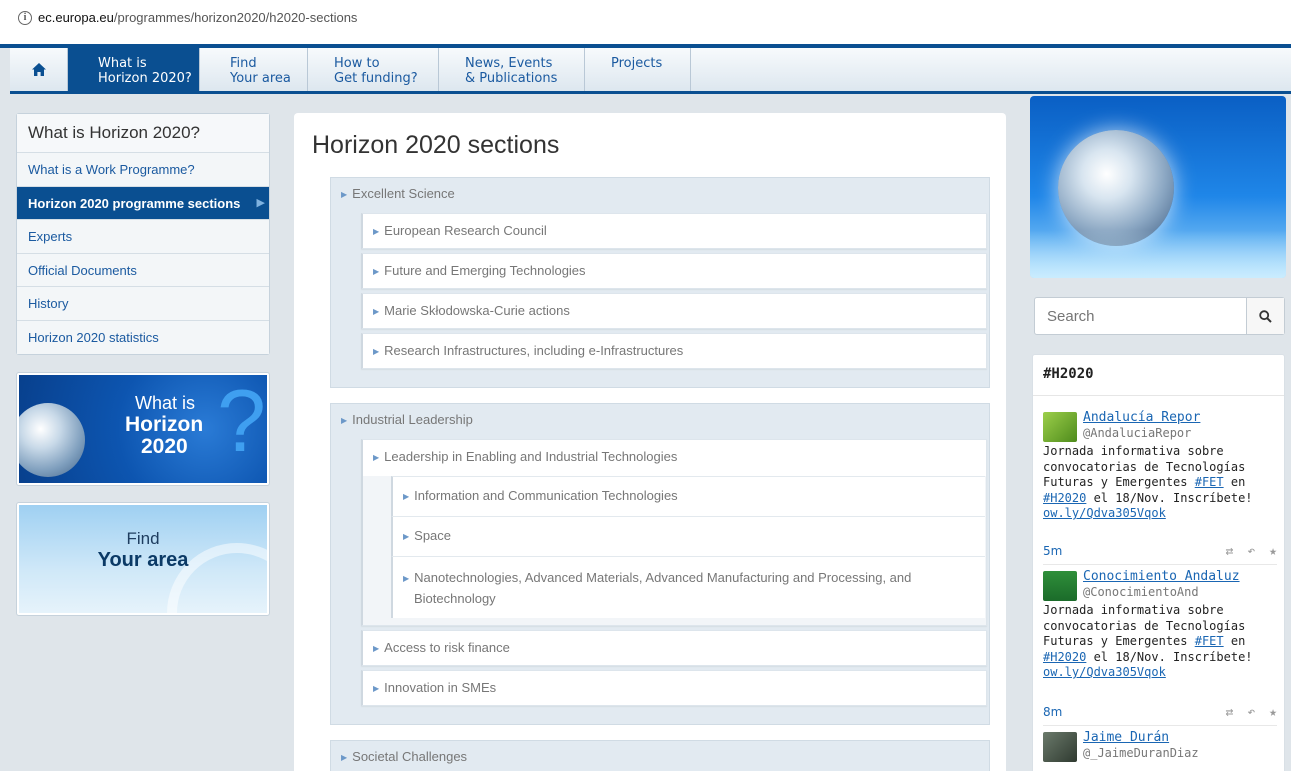 The height and width of the screenshot is (771, 1291). Describe the element at coordinates (122, 63) in the screenshot. I see `nav-label-line1: What is` at that location.